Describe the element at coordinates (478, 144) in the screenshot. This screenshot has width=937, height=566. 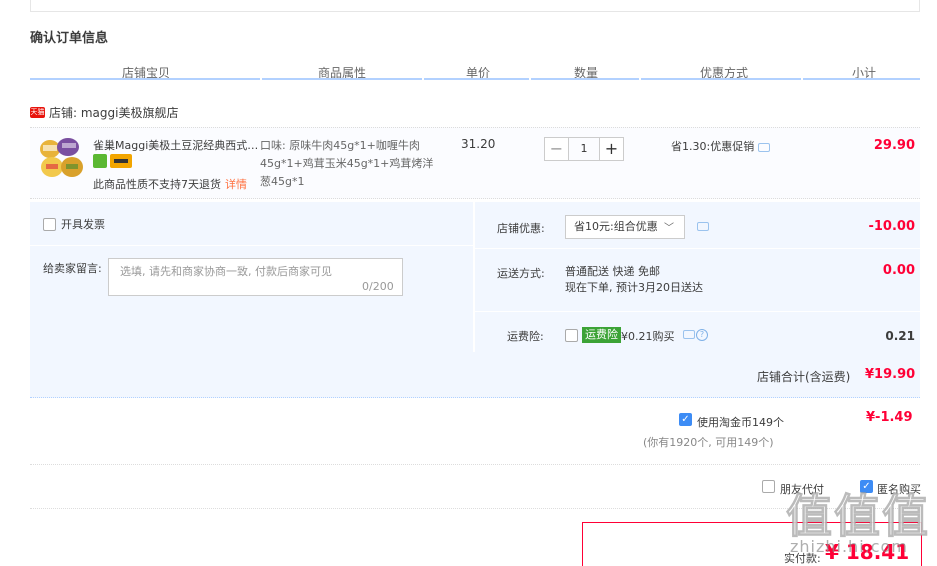
I see `unit-price: 31.20` at that location.